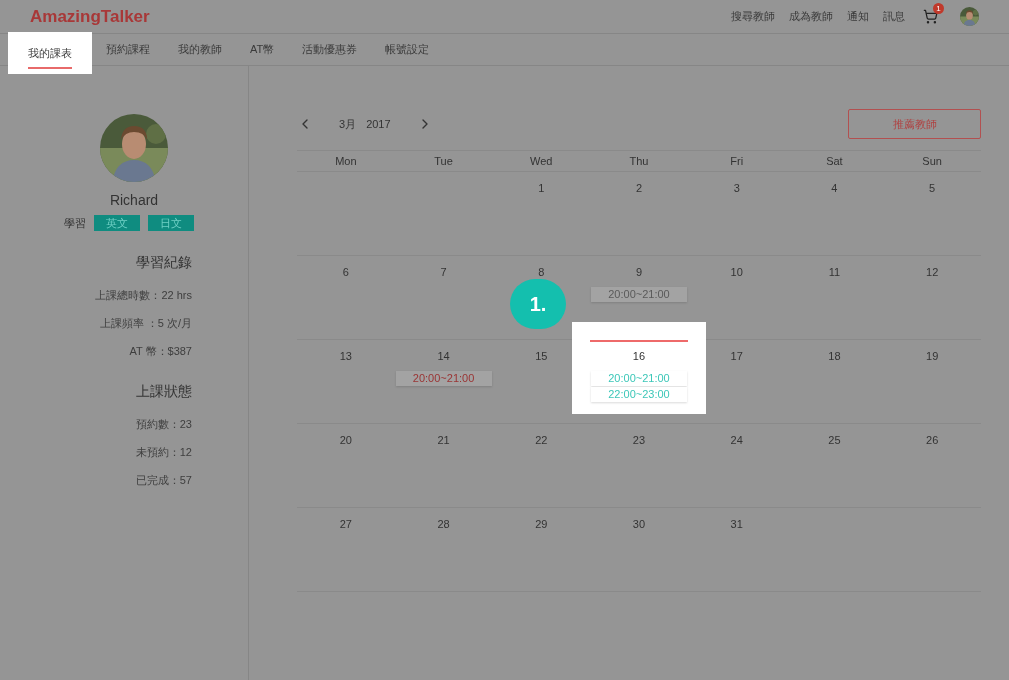  What do you see at coordinates (639, 440) in the screenshot?
I see `day-number: 23` at bounding box center [639, 440].